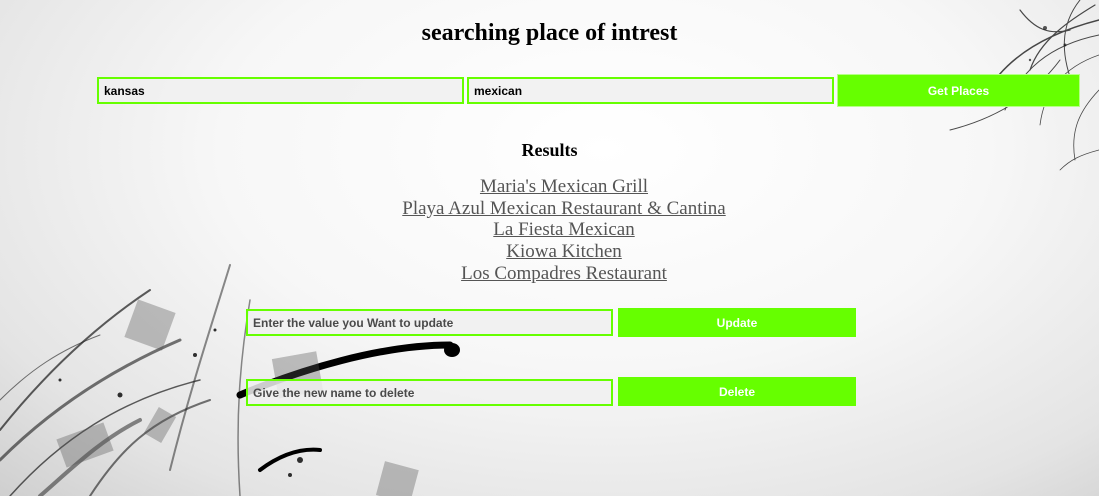 Image resolution: width=1099 pixels, height=496 pixels. I want to click on result-link: Maria's Mexican Grill, so click(564, 186).